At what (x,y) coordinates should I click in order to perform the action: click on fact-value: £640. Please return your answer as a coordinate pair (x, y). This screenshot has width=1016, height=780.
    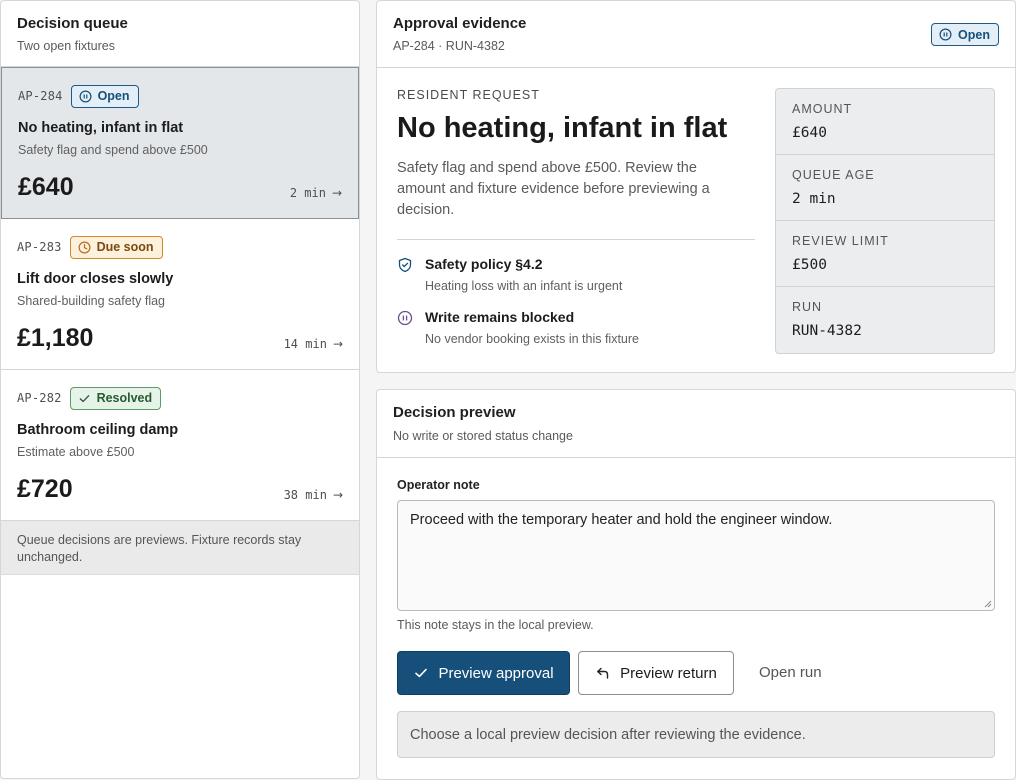
    Looking at the image, I should click on (809, 133).